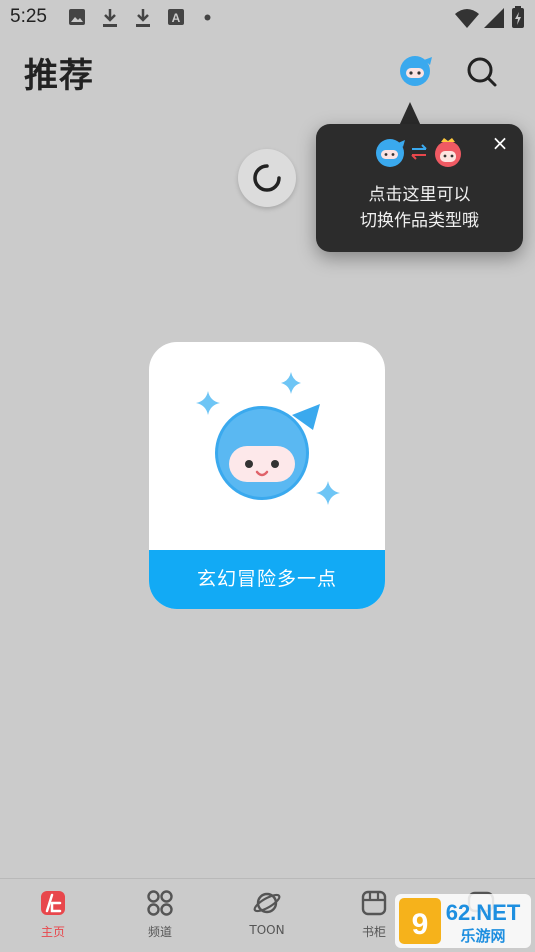  Describe the element at coordinates (482, 936) in the screenshot. I see `svg-text: 乐游网` at that location.